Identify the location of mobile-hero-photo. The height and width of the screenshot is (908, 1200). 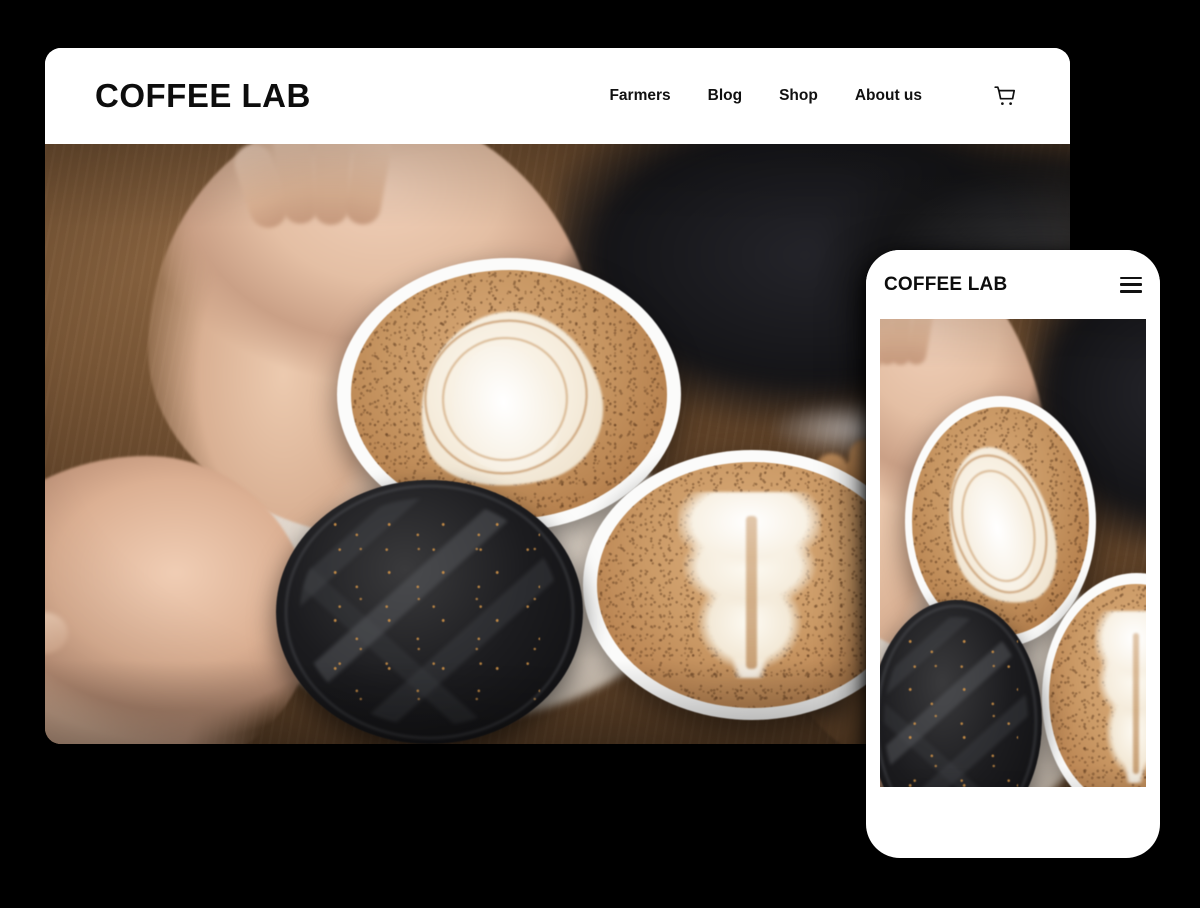
(1013, 553).